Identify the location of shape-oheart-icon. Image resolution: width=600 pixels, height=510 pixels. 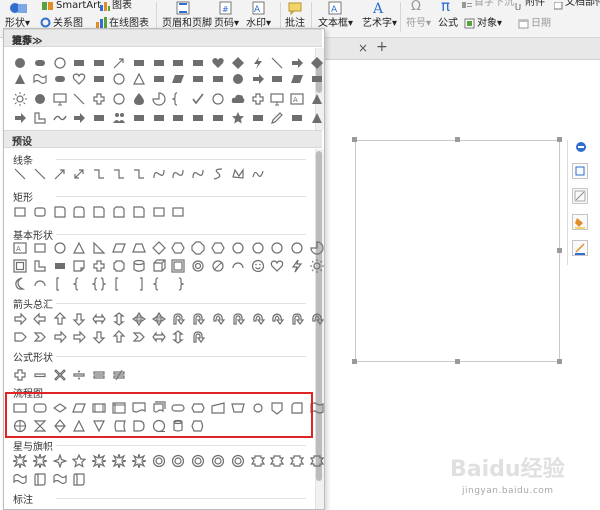
(79, 79).